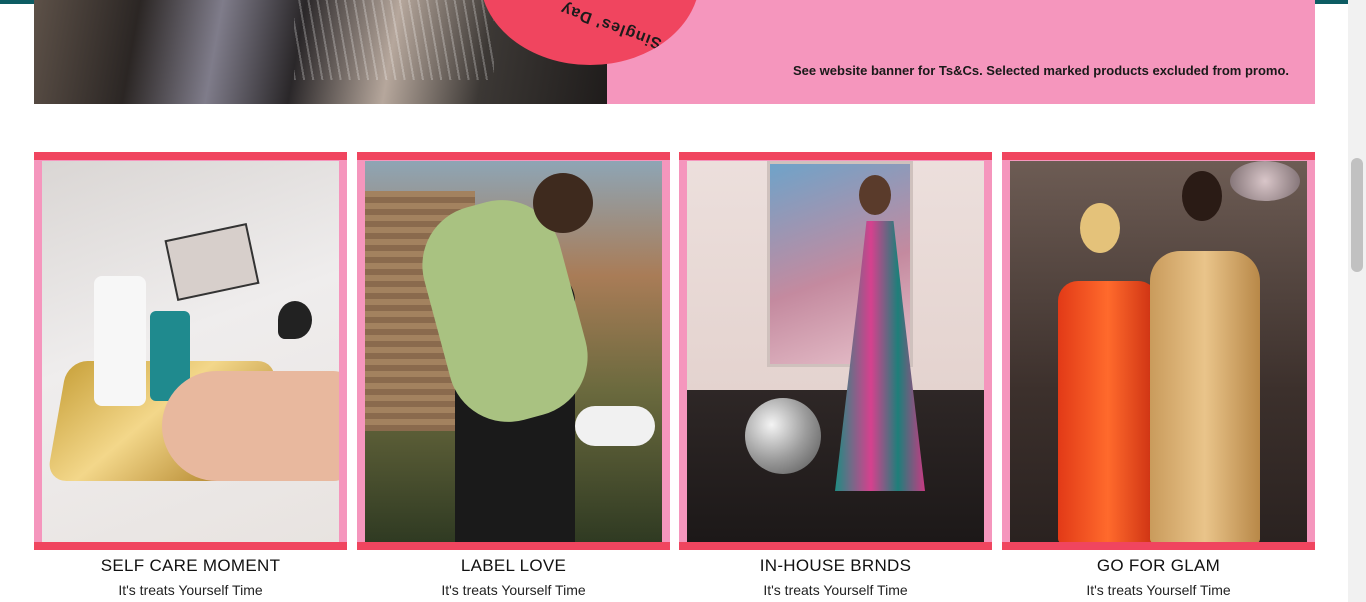 The width and height of the screenshot is (1366, 602). I want to click on scrollbar-thumb, so click(1357, 215).